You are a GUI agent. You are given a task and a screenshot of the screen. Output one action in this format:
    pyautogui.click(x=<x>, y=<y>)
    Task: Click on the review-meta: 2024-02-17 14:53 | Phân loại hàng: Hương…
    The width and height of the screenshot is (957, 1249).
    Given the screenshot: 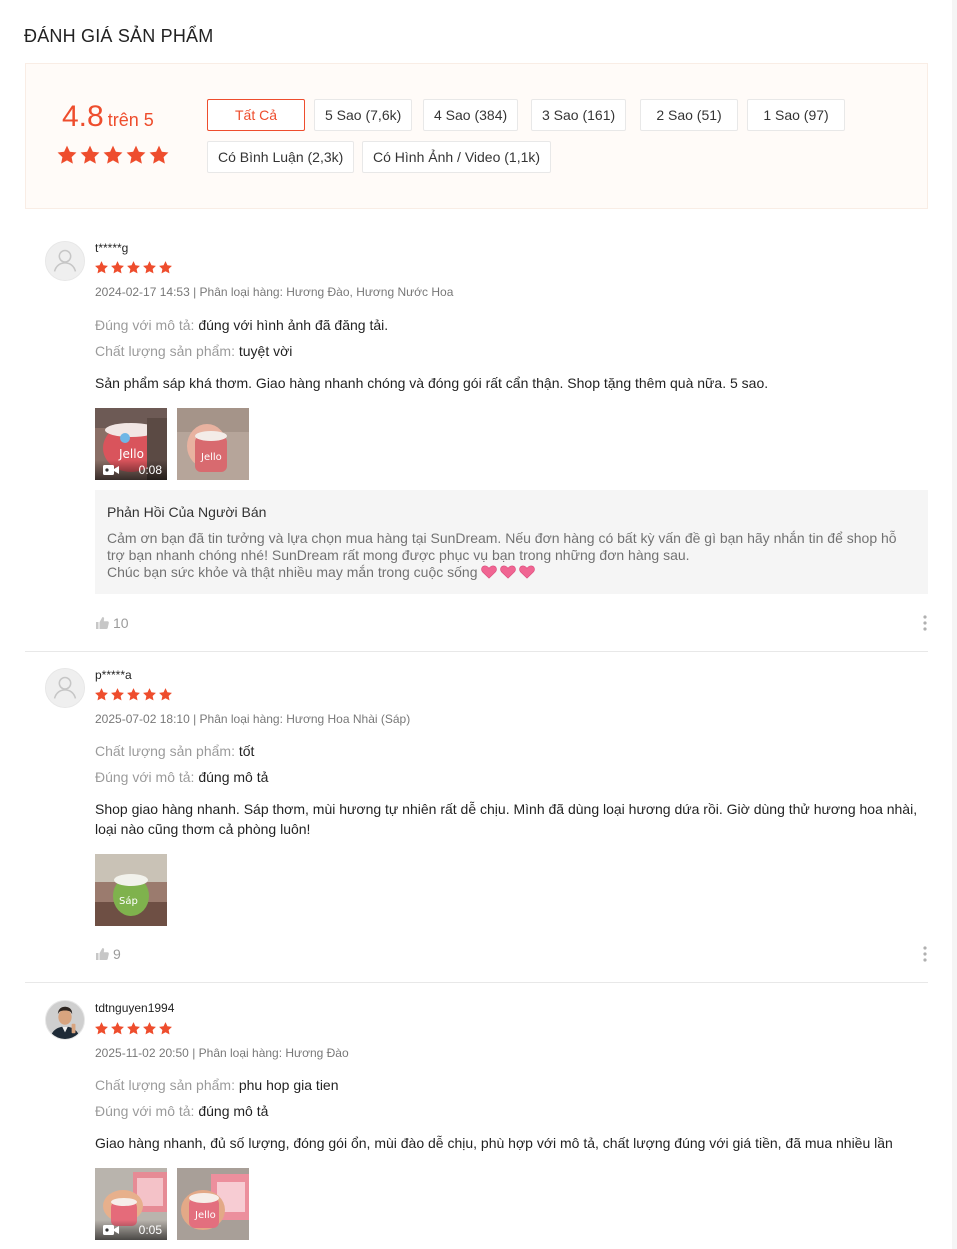 What is the action you would take?
    pyautogui.click(x=274, y=292)
    